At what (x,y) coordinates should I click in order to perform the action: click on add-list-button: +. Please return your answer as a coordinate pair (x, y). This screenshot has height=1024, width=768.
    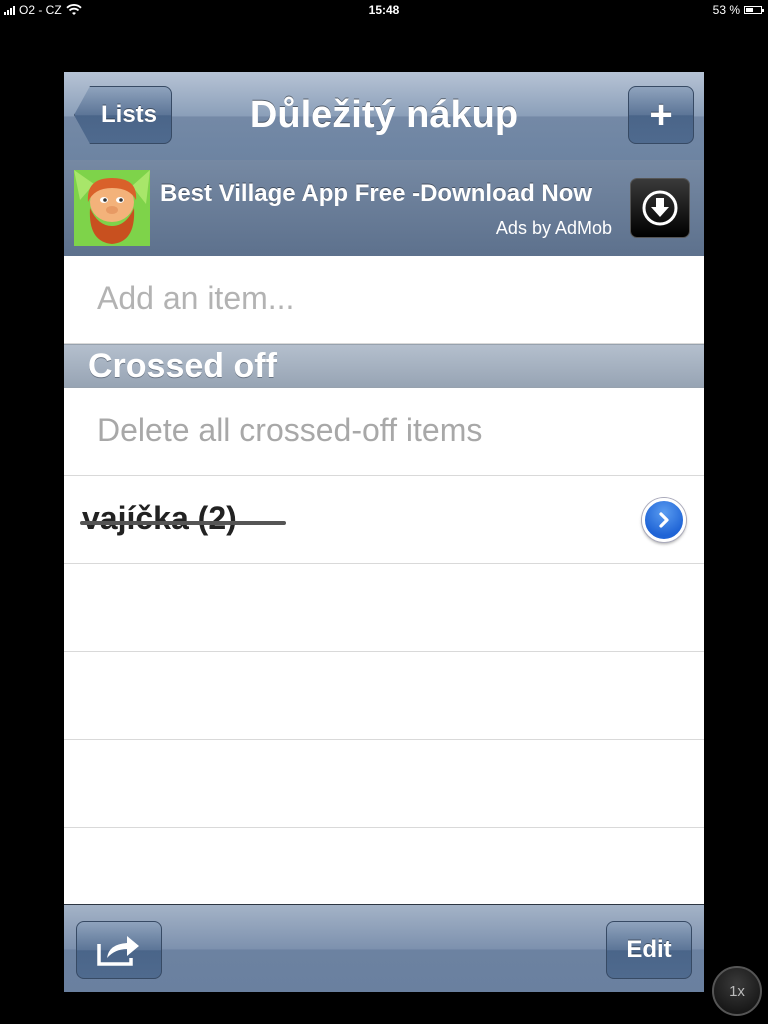
    Looking at the image, I should click on (661, 115).